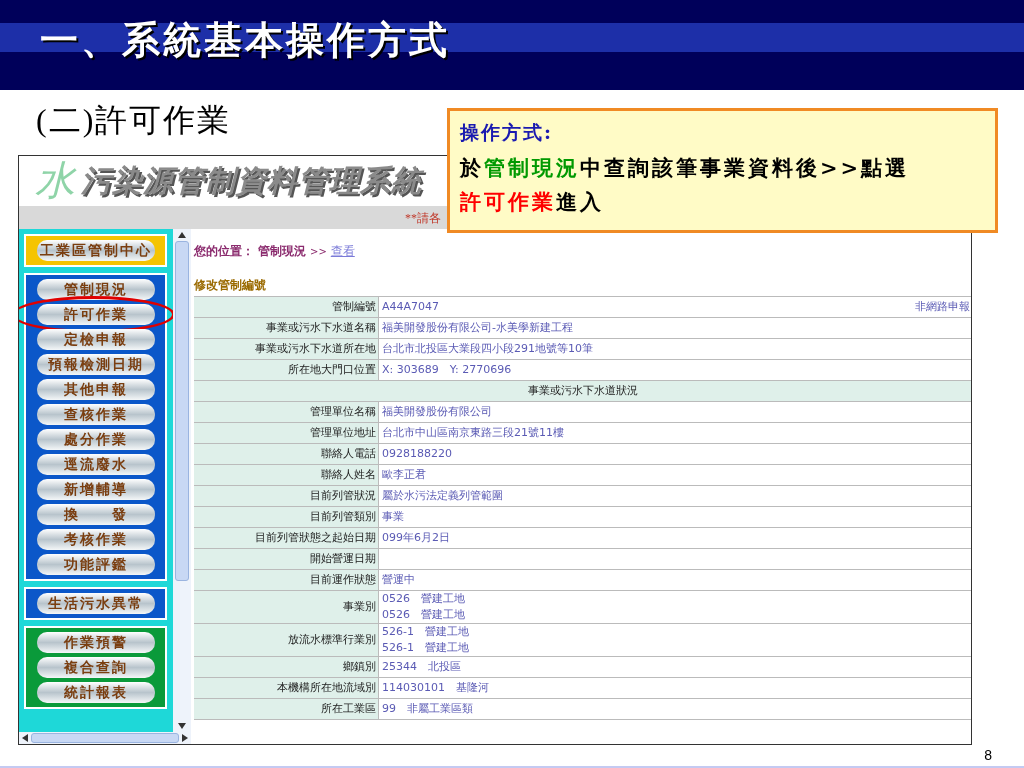  What do you see at coordinates (95, 667) in the screenshot?
I see `sidebar-button: 複合查詢` at bounding box center [95, 667].